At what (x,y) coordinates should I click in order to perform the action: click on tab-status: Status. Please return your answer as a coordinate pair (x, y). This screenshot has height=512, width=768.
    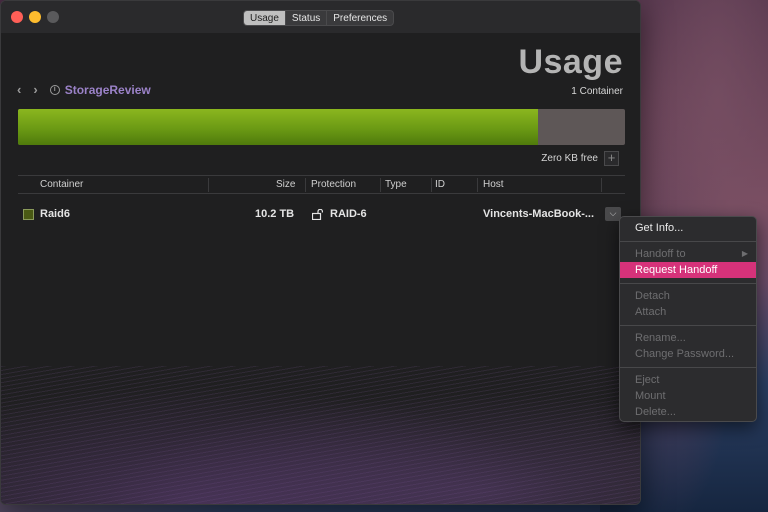
    Looking at the image, I should click on (307, 18).